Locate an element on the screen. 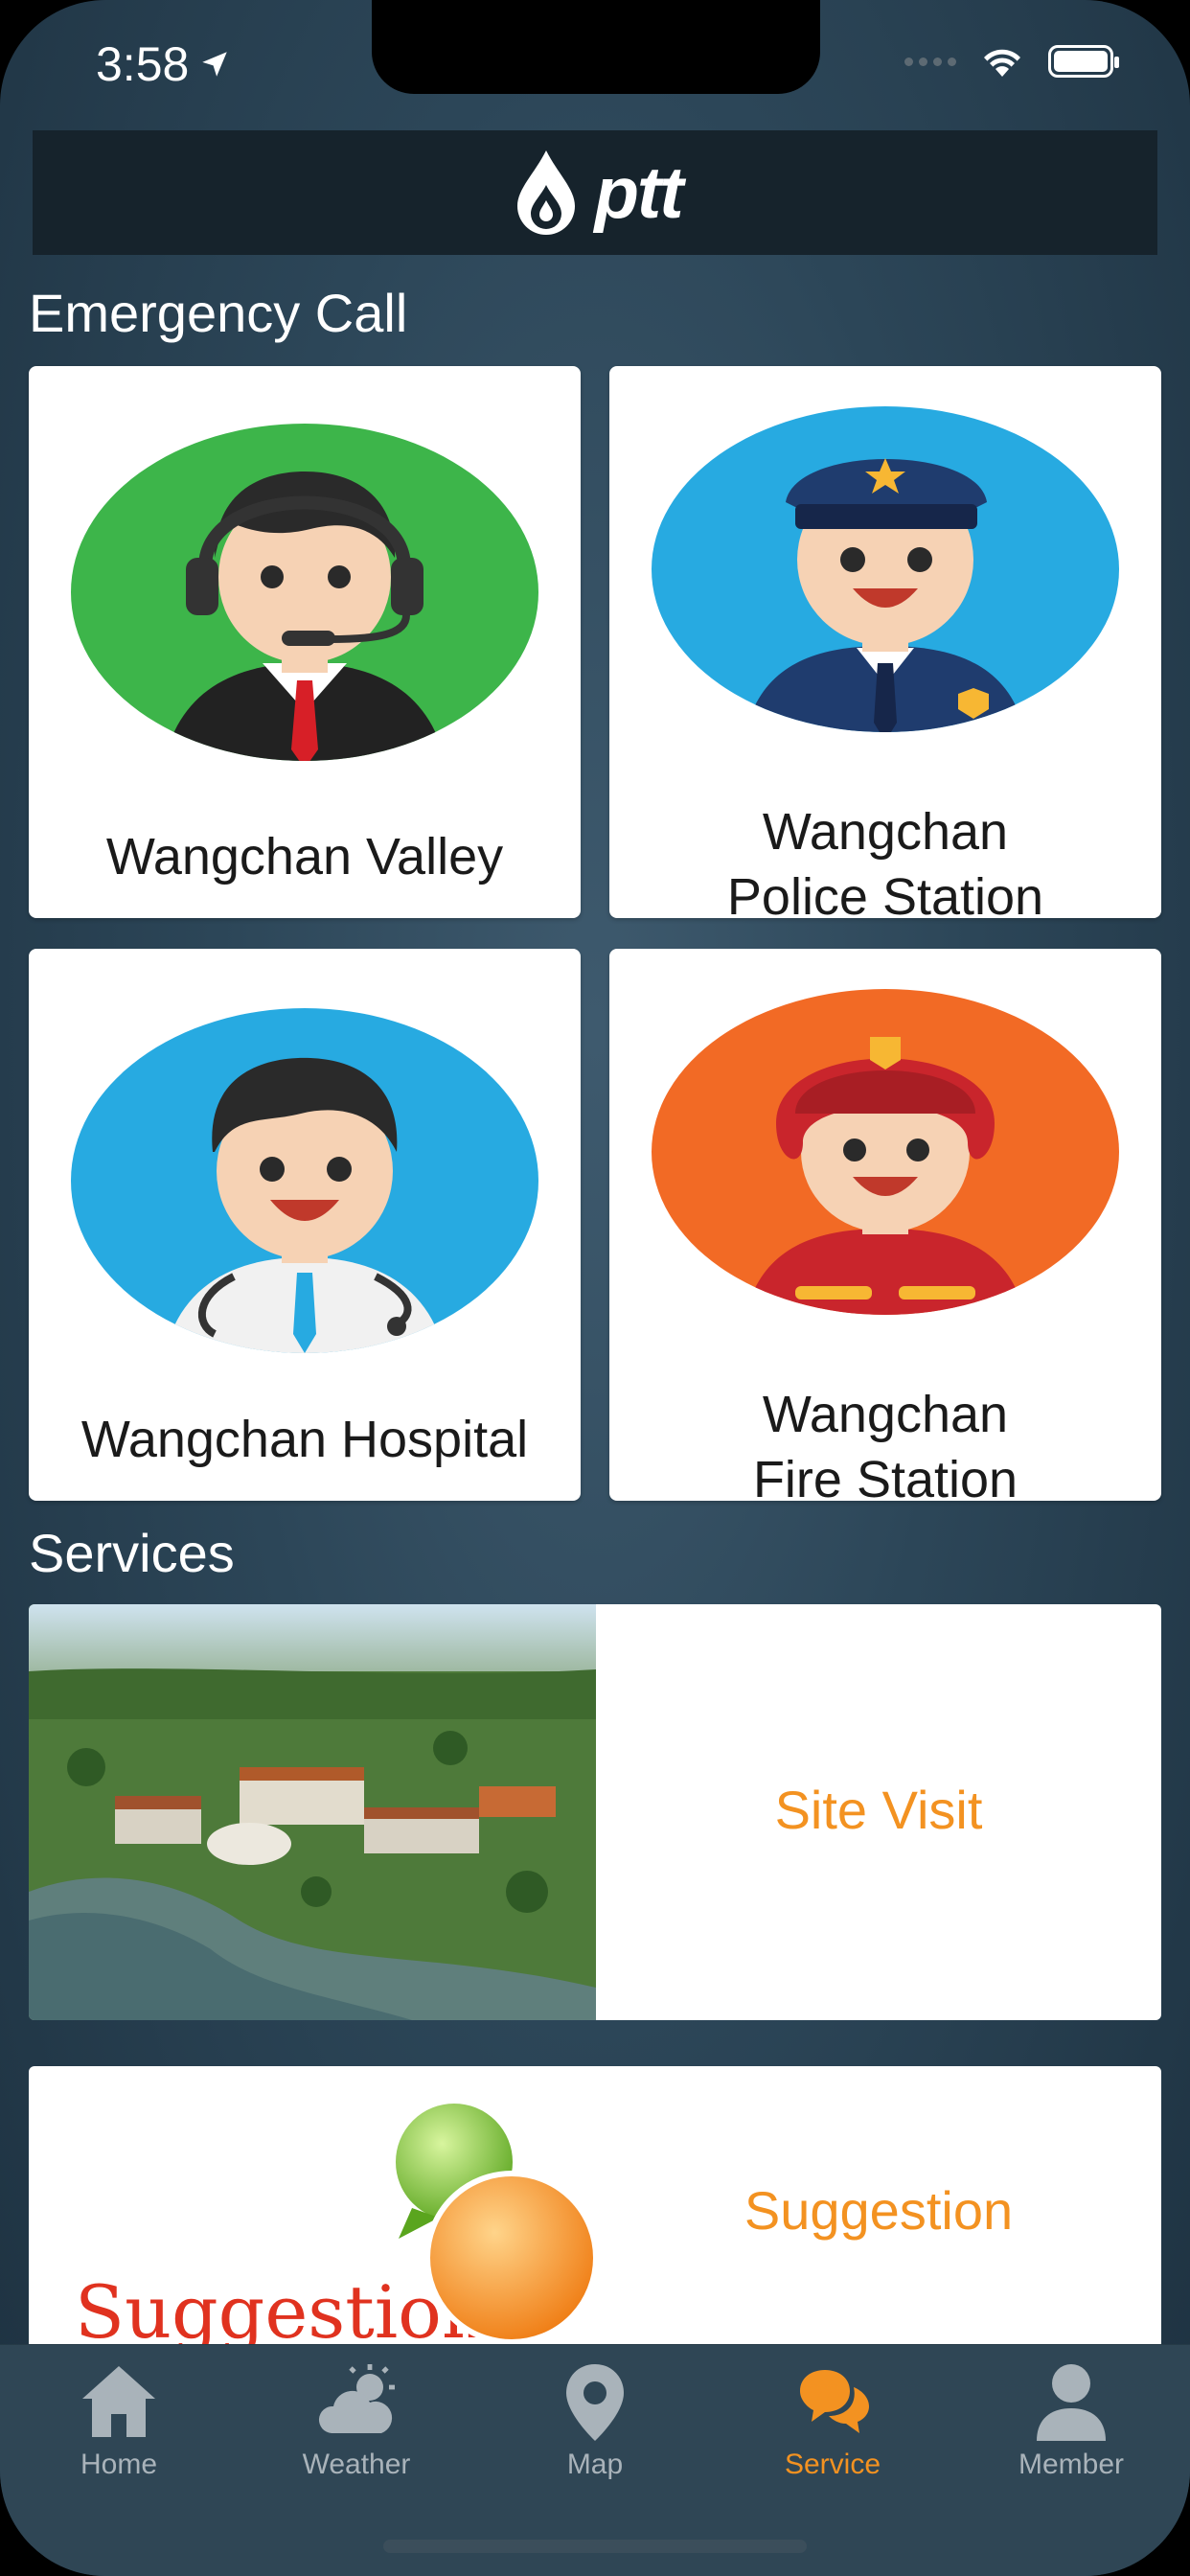 This screenshot has height=2576, width=1190. service-card-suggestion: Suggestions Suggestion is located at coordinates (595, 2210).